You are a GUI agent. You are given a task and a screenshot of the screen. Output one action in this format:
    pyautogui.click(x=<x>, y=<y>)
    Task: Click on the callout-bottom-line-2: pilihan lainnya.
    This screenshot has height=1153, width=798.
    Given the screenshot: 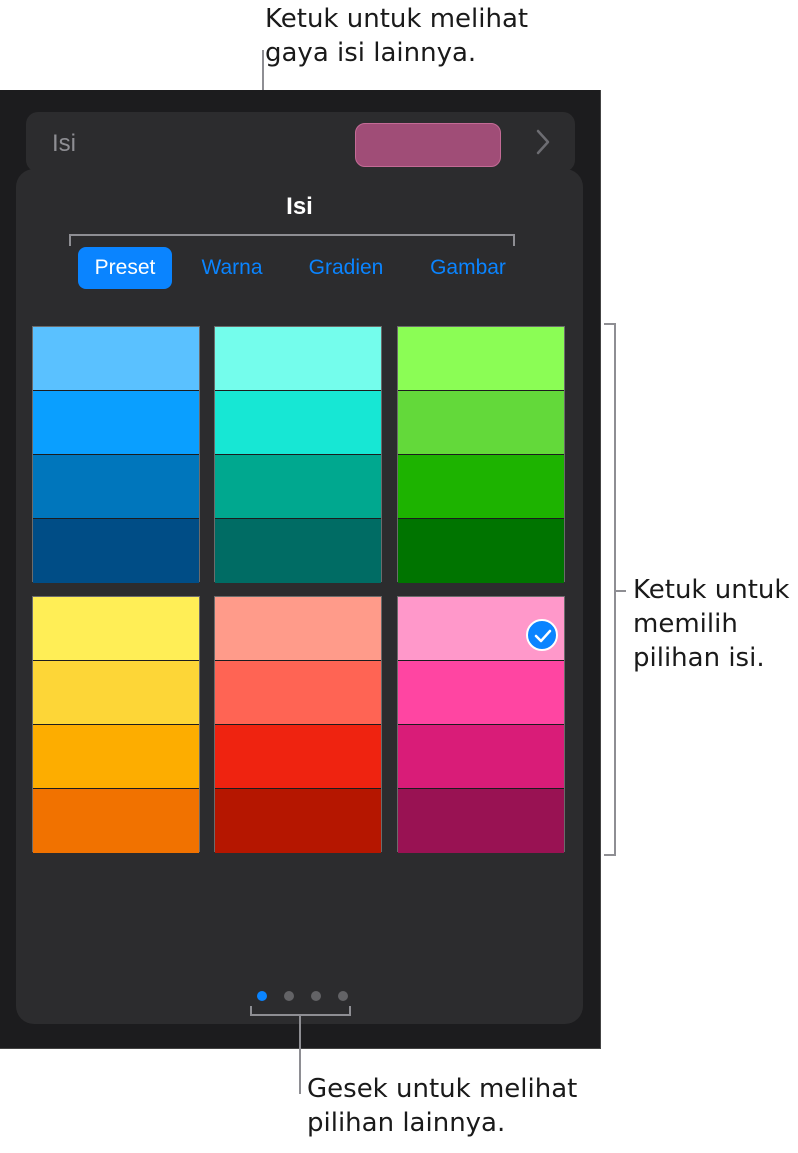 What is the action you would take?
    pyautogui.click(x=406, y=1123)
    